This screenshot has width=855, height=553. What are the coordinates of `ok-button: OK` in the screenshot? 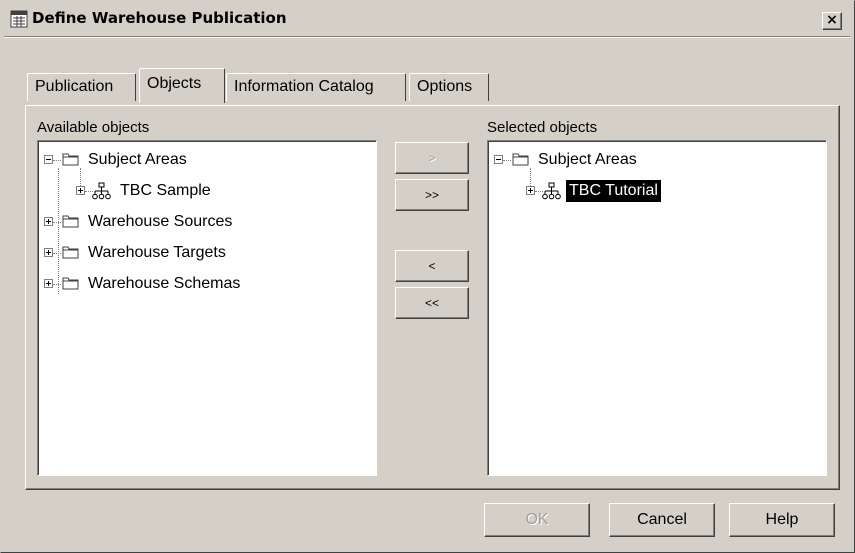 It's located at (537, 520).